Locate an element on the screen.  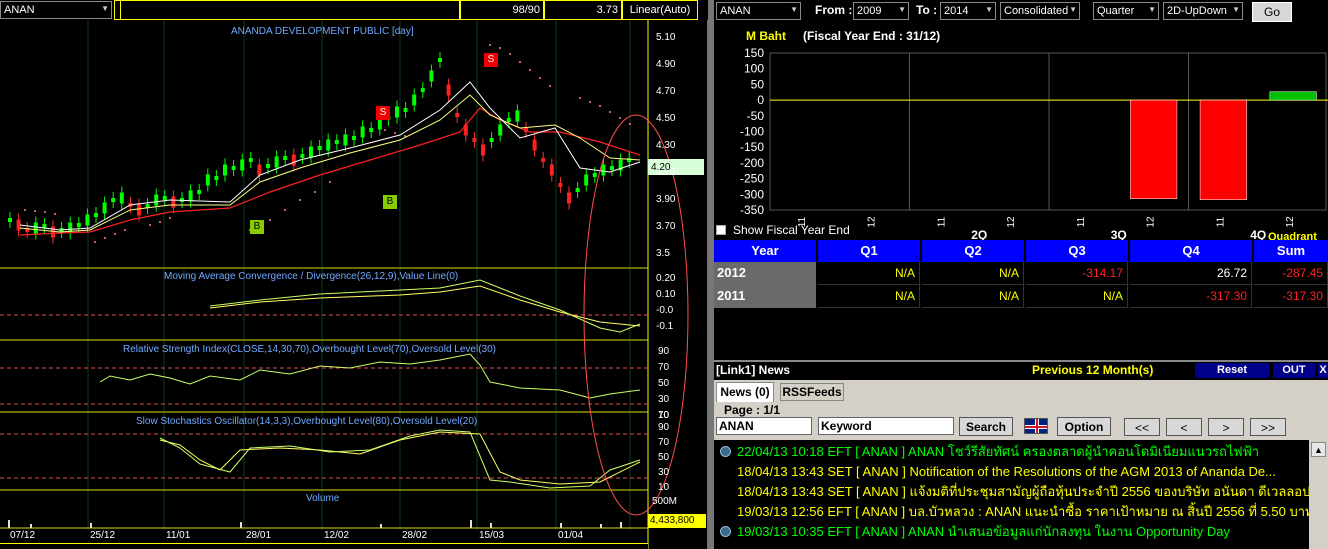
date-tick-label: 07/12 is located at coordinates (23, 535).